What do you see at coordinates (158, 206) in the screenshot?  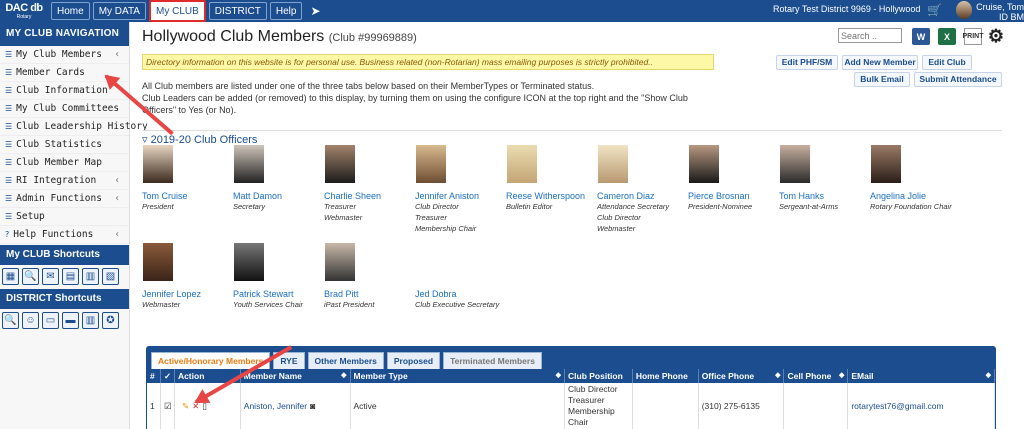 I see `officer-role: President` at bounding box center [158, 206].